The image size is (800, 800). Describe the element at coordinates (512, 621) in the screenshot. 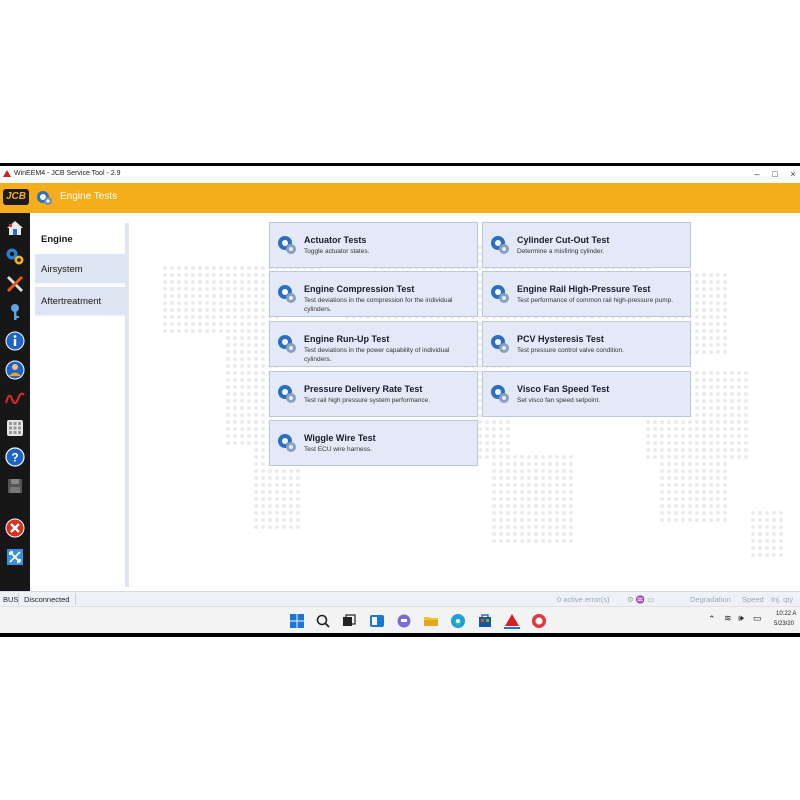

I see `wineem-taskbar-icon` at that location.